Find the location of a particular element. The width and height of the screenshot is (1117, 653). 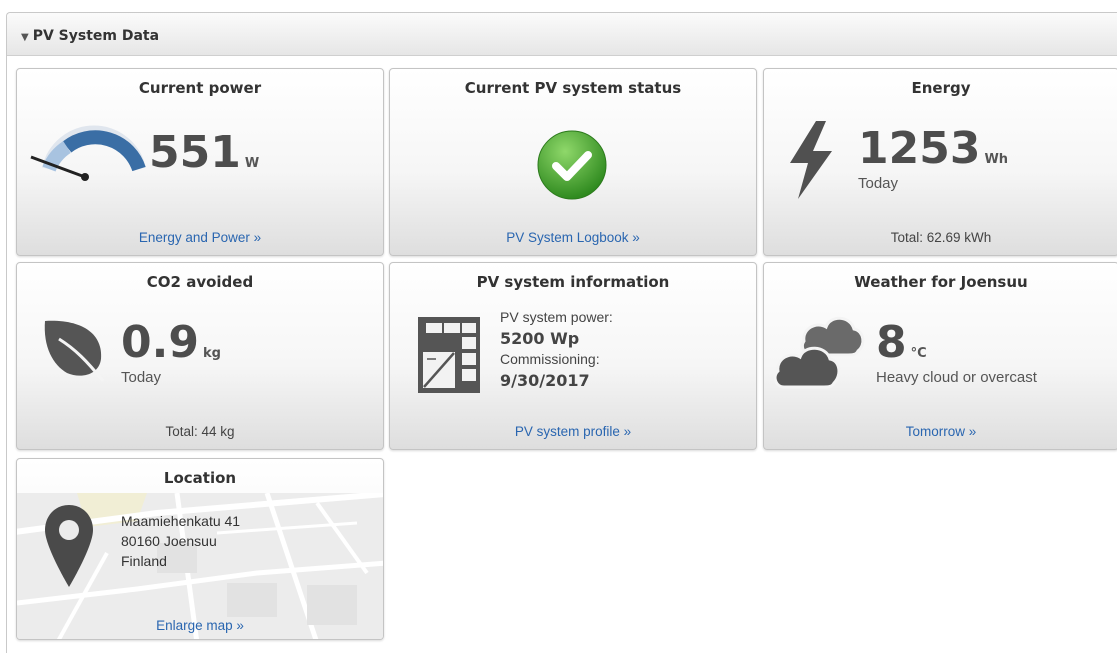

temperature-number: 8 is located at coordinates (891, 342).